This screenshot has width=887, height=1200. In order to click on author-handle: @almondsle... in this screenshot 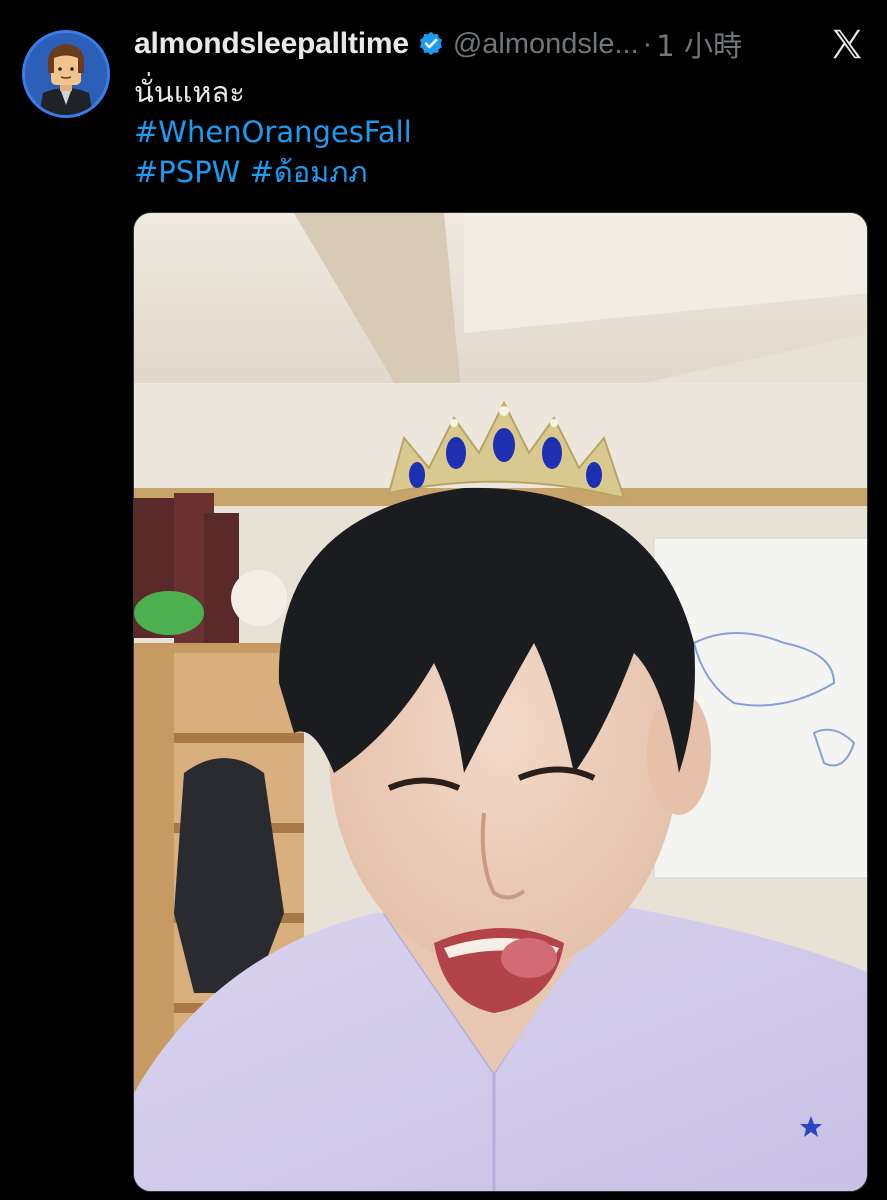, I will do `click(546, 44)`.